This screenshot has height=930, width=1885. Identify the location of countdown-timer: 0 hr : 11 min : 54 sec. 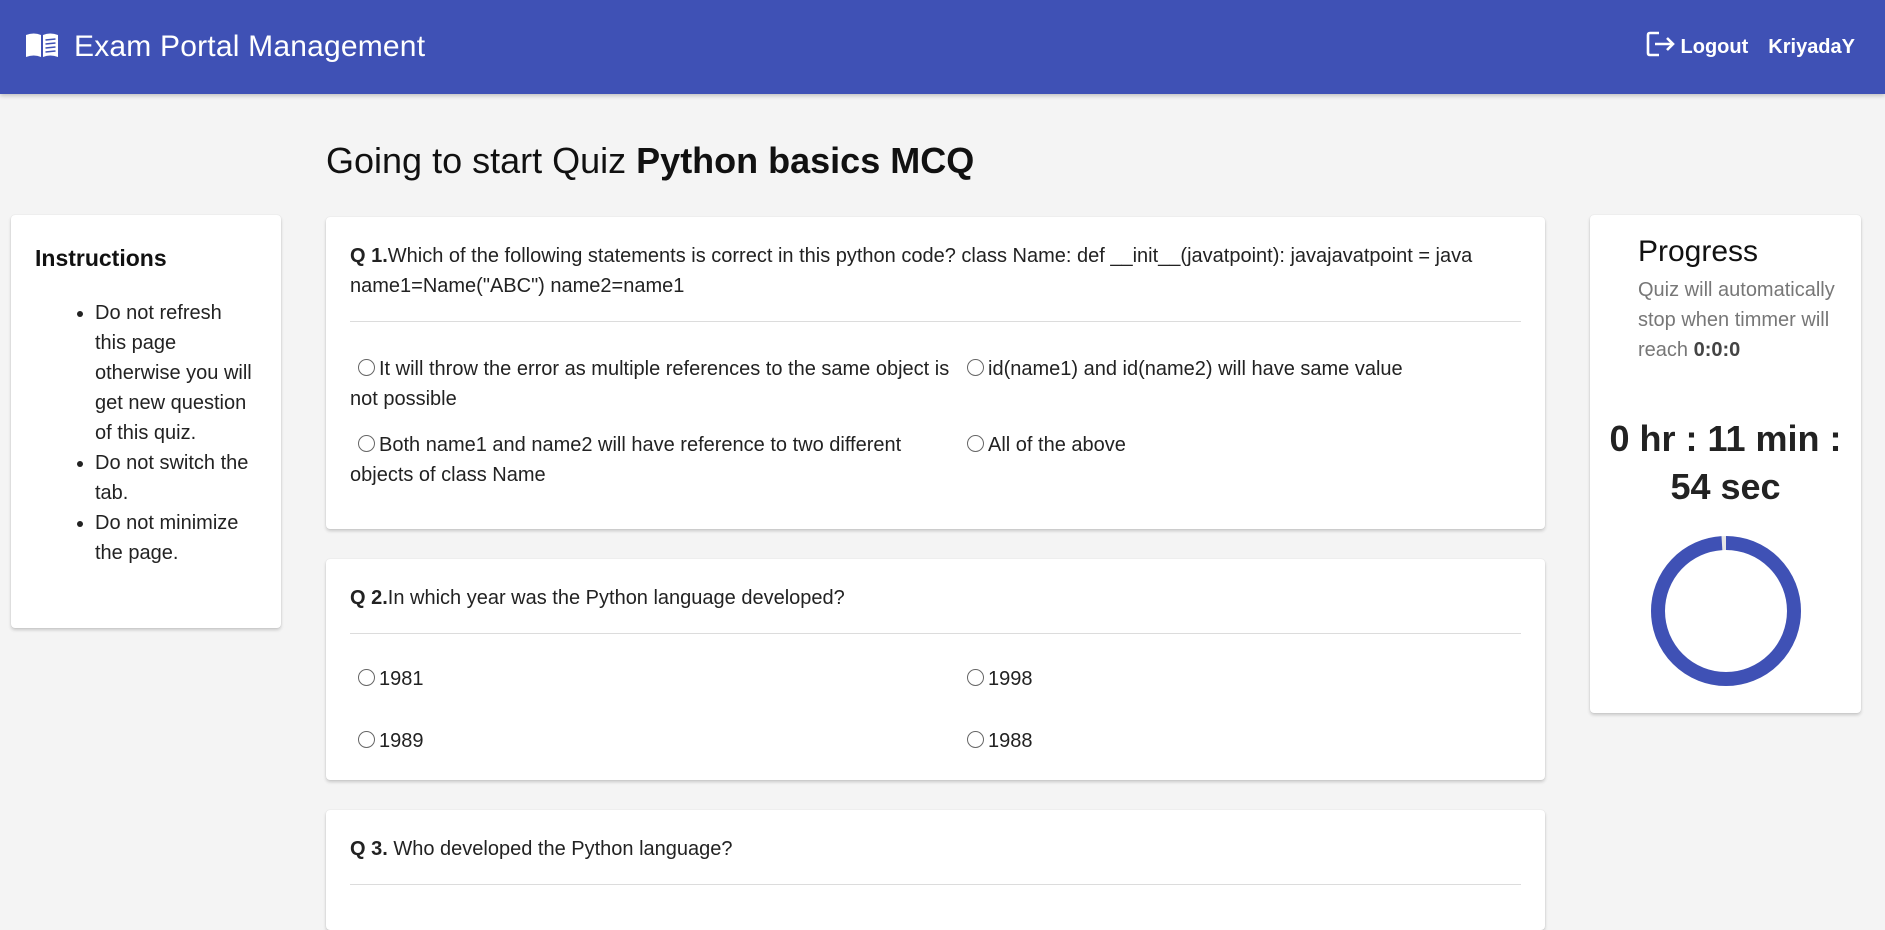
(1725, 463).